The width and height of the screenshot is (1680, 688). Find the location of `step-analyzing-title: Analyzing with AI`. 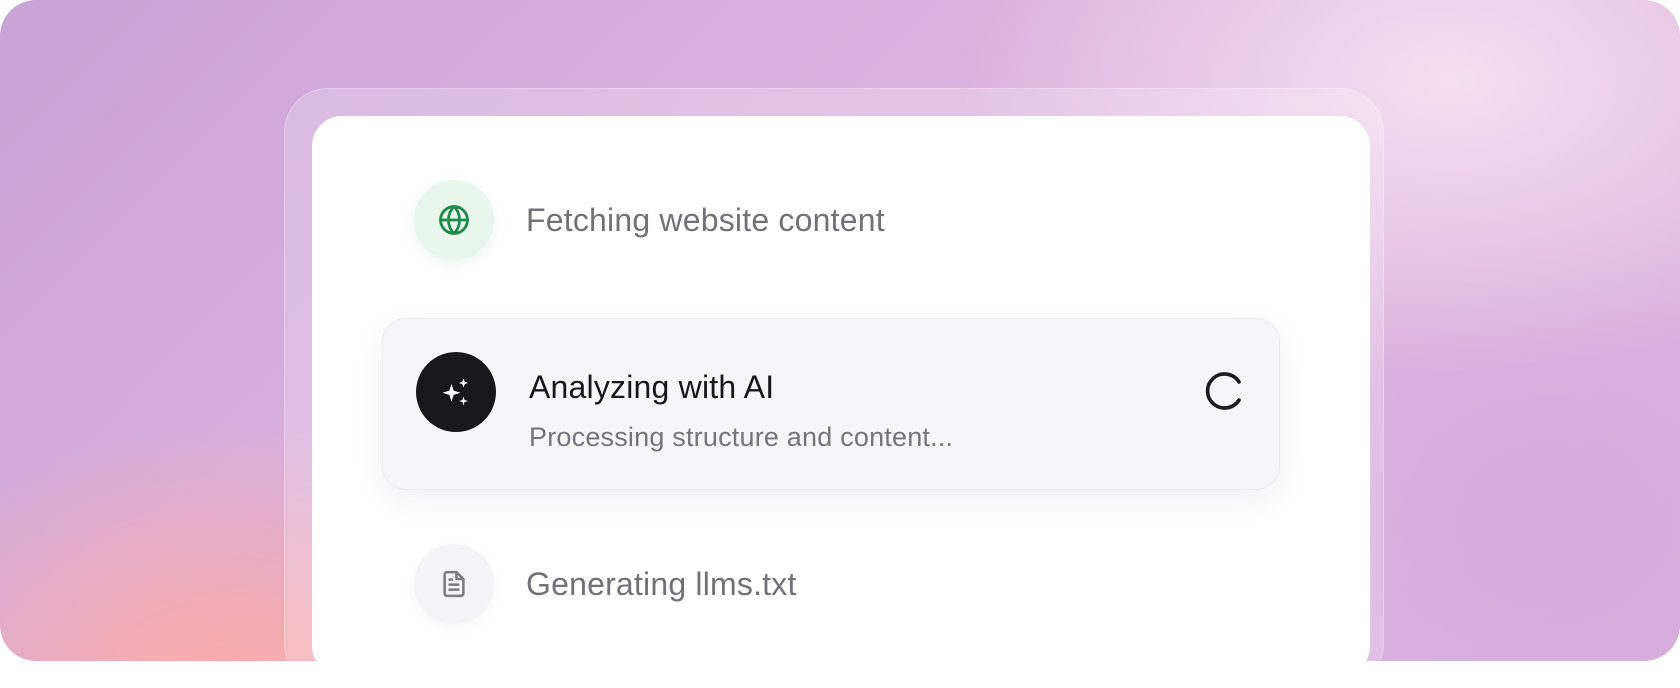

step-analyzing-title: Analyzing with AI is located at coordinates (652, 387).